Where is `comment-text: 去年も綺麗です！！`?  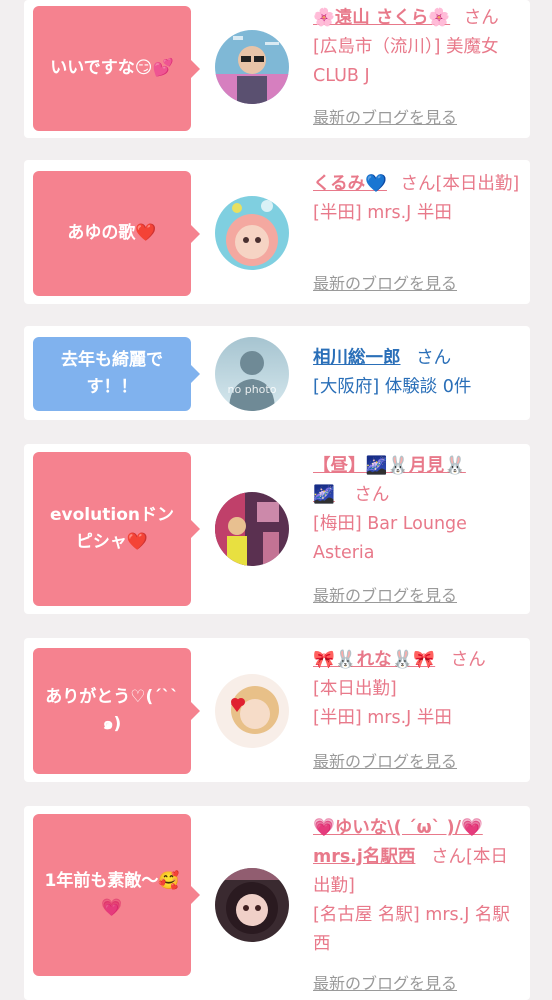
comment-text: 去年も綺麗です！！ is located at coordinates (112, 373).